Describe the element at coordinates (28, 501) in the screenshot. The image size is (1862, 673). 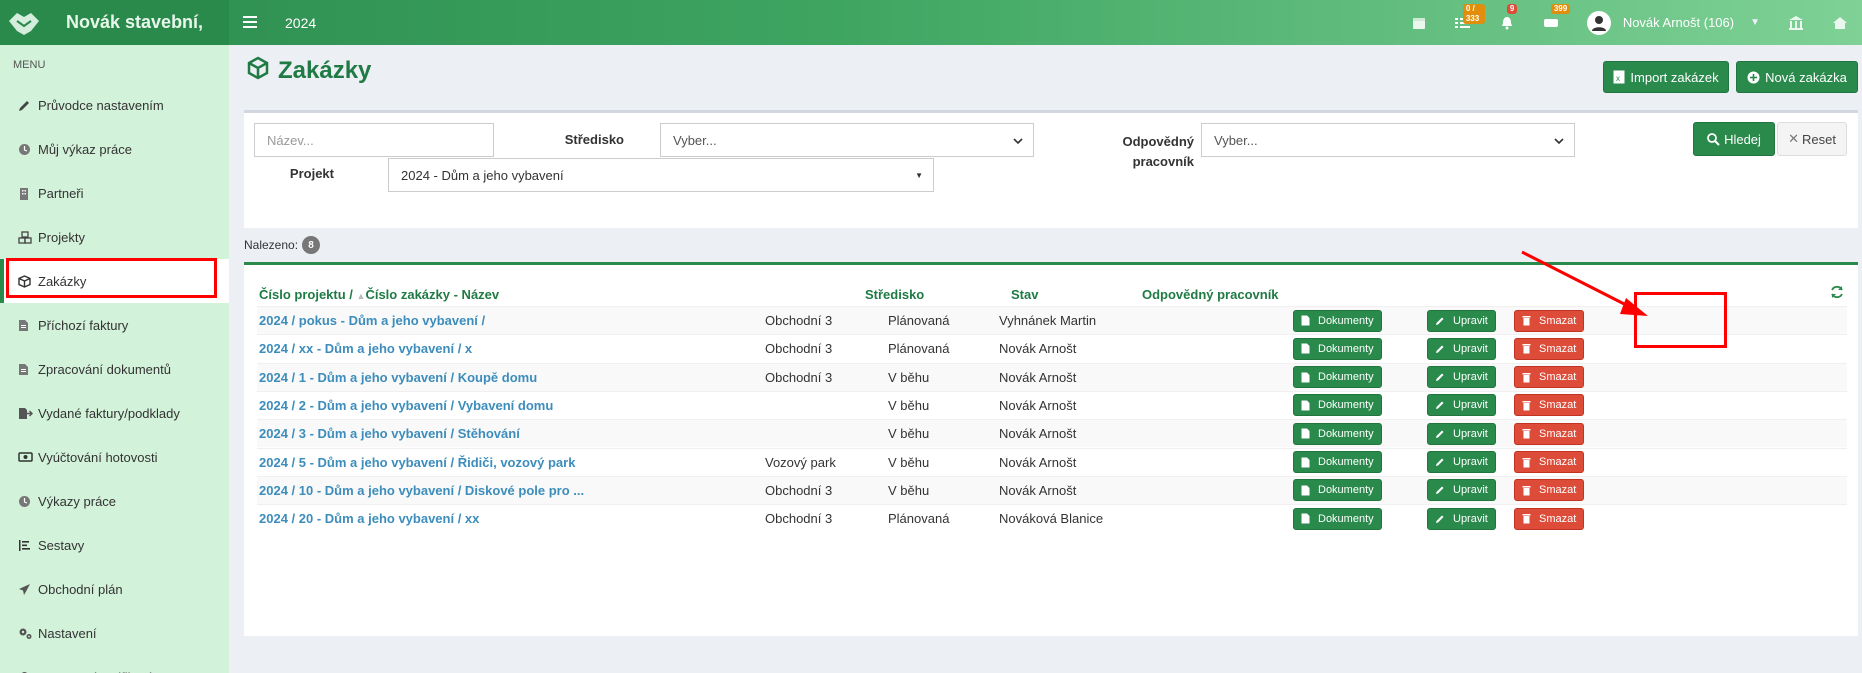
I see `clock-icon` at that location.